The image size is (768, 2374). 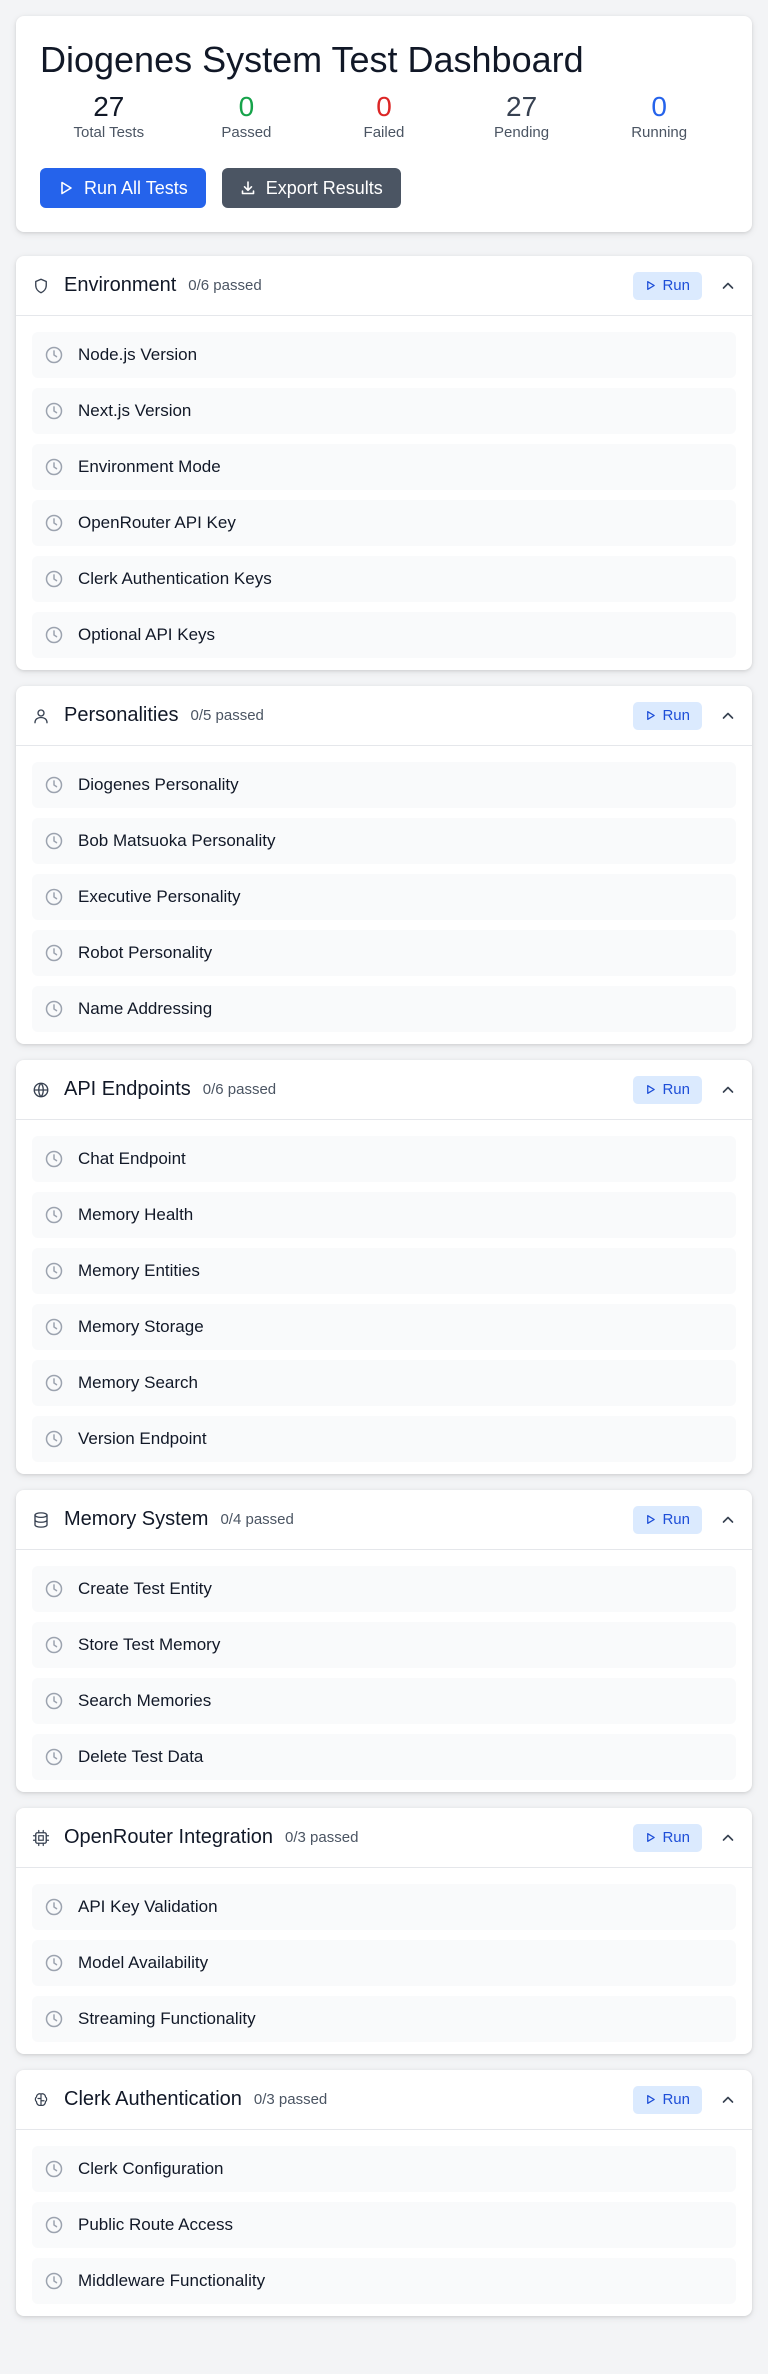 I want to click on test-item: Node.js Version, so click(x=384, y=355).